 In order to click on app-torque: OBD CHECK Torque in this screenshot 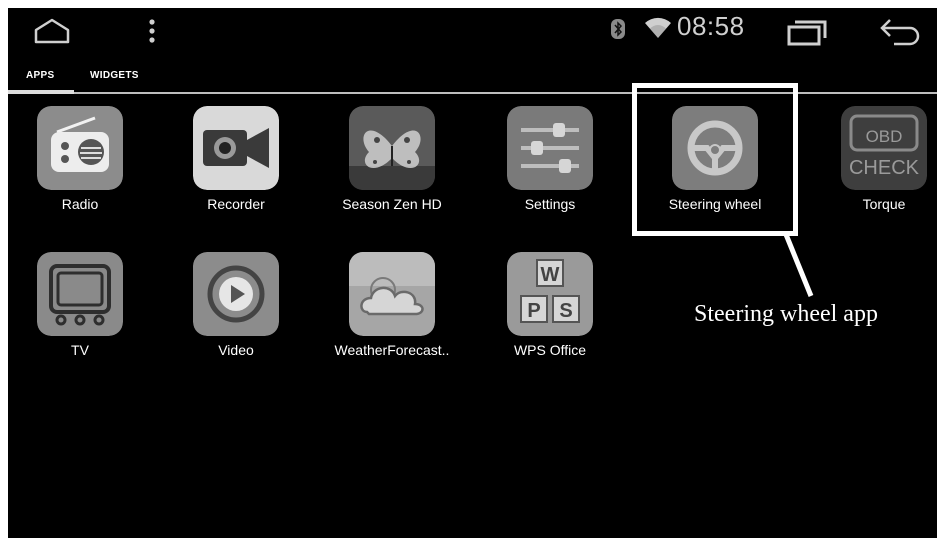, I will do `click(878, 171)`.